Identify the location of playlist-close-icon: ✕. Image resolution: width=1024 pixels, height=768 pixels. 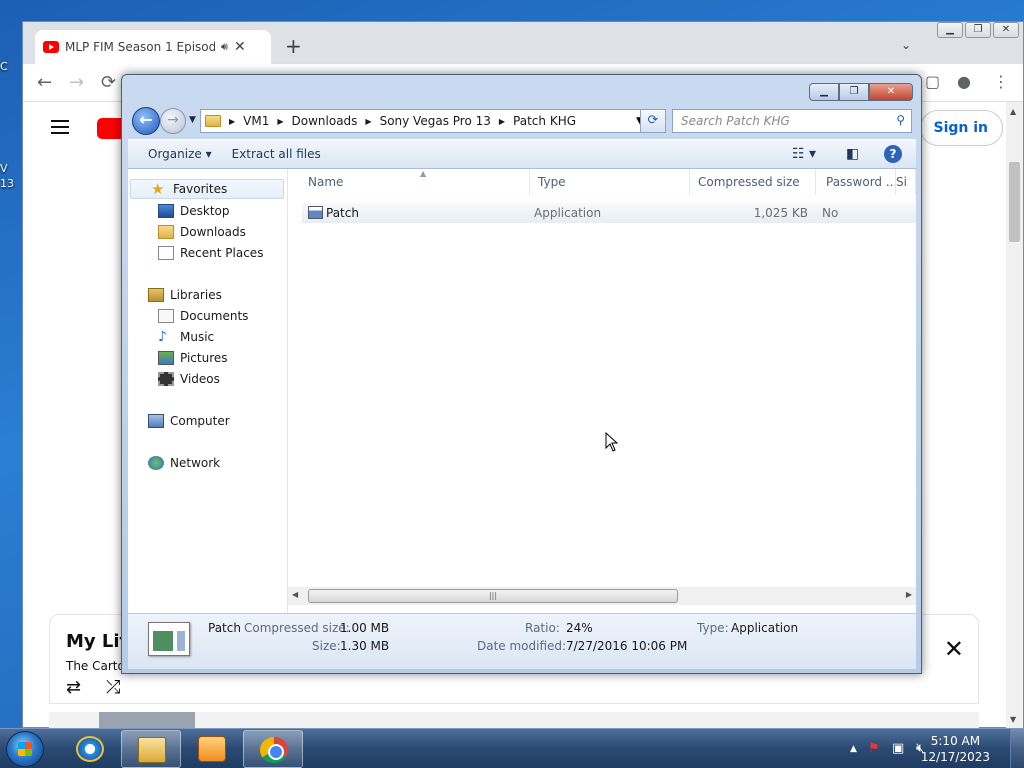
(954, 649).